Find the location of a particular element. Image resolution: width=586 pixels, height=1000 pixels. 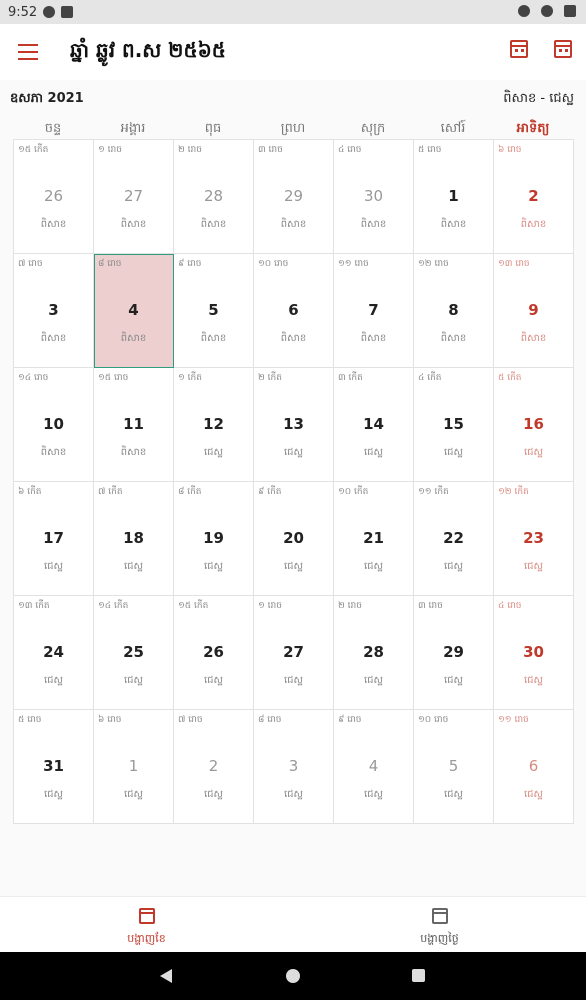

day-cell: ១០ រោច 6 ពិសាខ is located at coordinates (294, 311).